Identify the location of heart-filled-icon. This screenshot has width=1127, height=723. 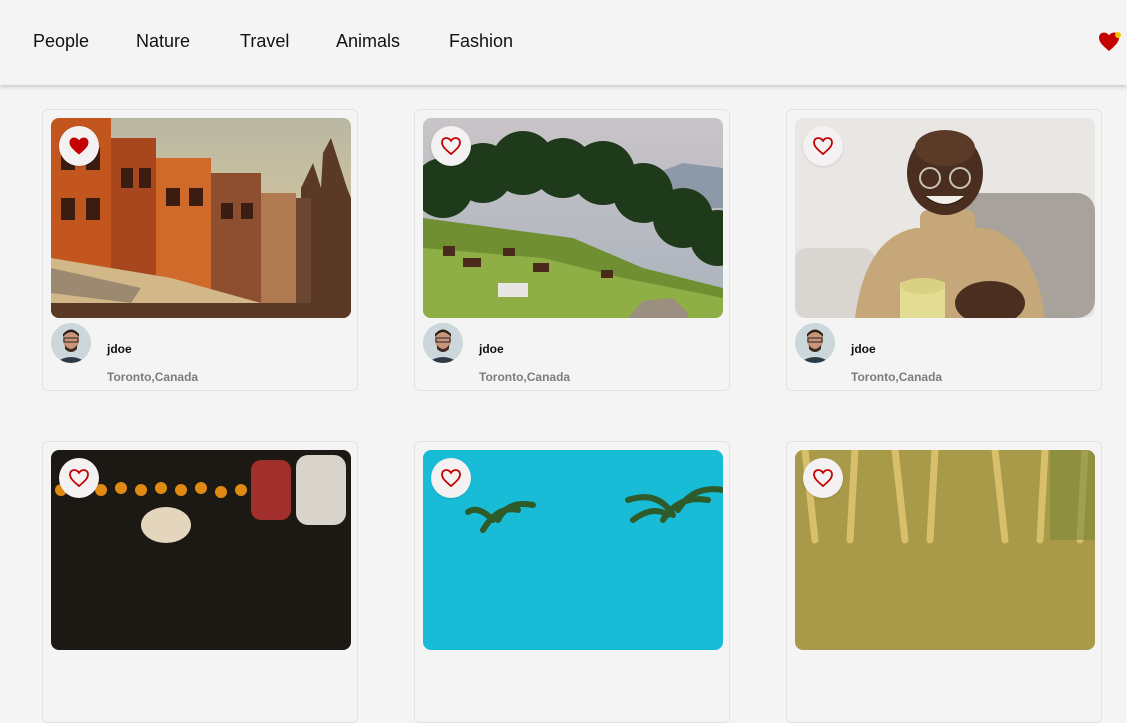
(79, 146).